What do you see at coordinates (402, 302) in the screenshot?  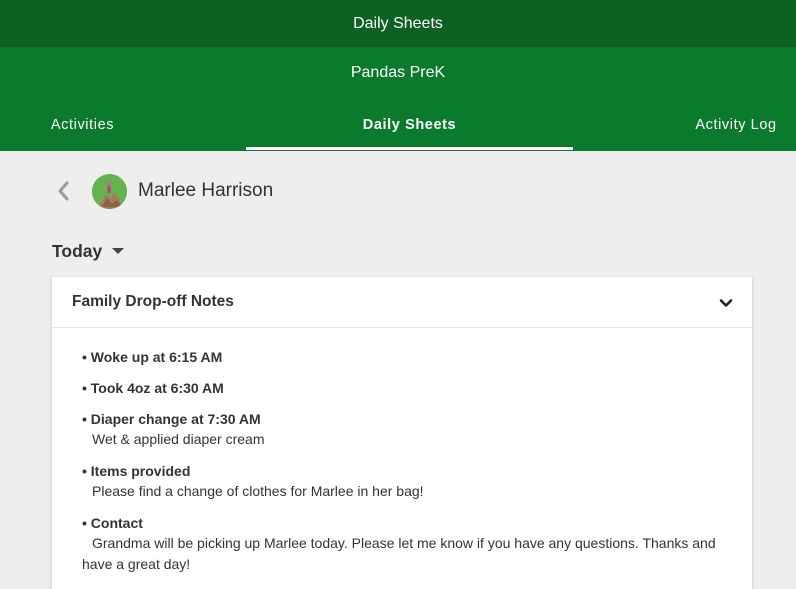 I see `card-header: Family Drop-off Notes` at bounding box center [402, 302].